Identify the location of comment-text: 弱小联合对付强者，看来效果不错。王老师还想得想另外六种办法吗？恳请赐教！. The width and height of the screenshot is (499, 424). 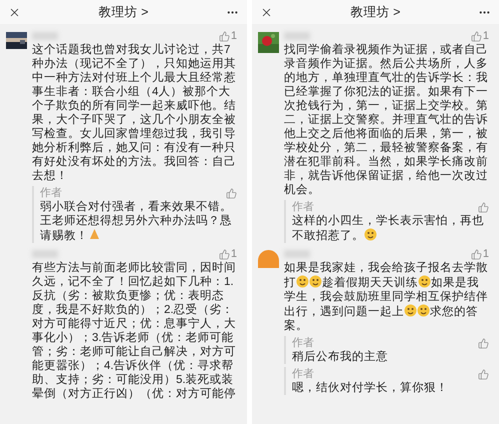
(136, 221).